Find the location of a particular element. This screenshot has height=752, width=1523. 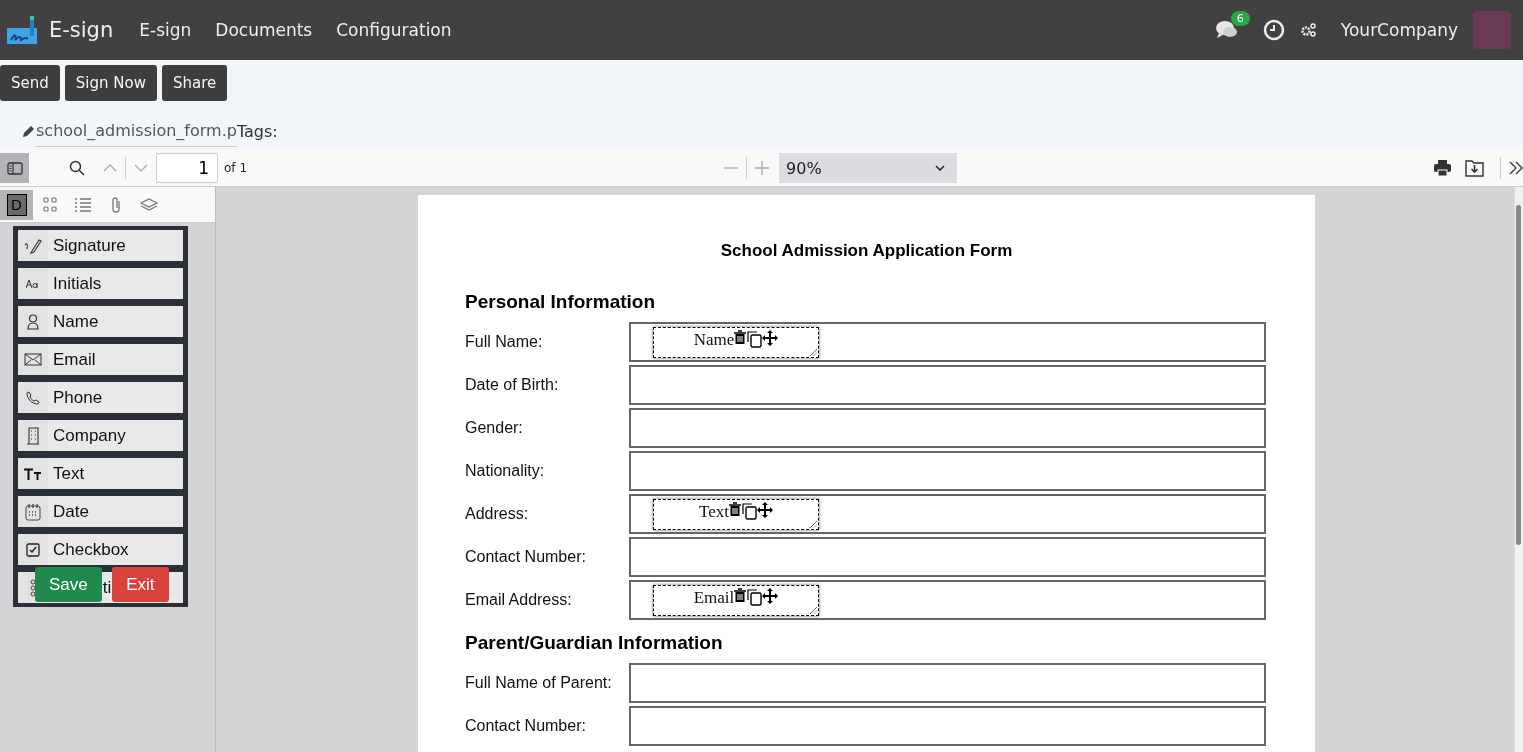

field-type-label: Date is located at coordinates (71, 511).